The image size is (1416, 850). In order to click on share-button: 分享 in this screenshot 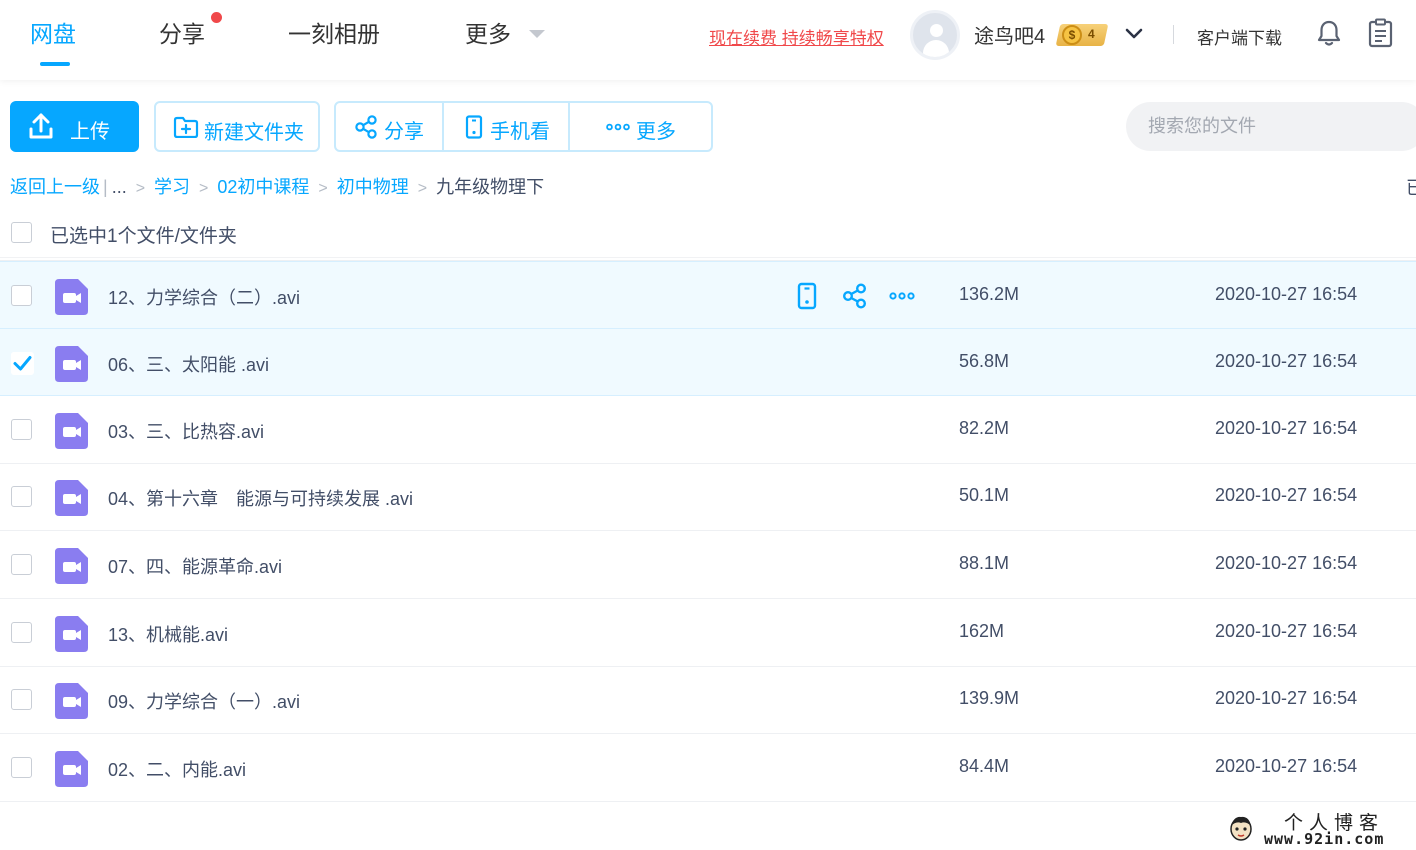, I will do `click(389, 126)`.